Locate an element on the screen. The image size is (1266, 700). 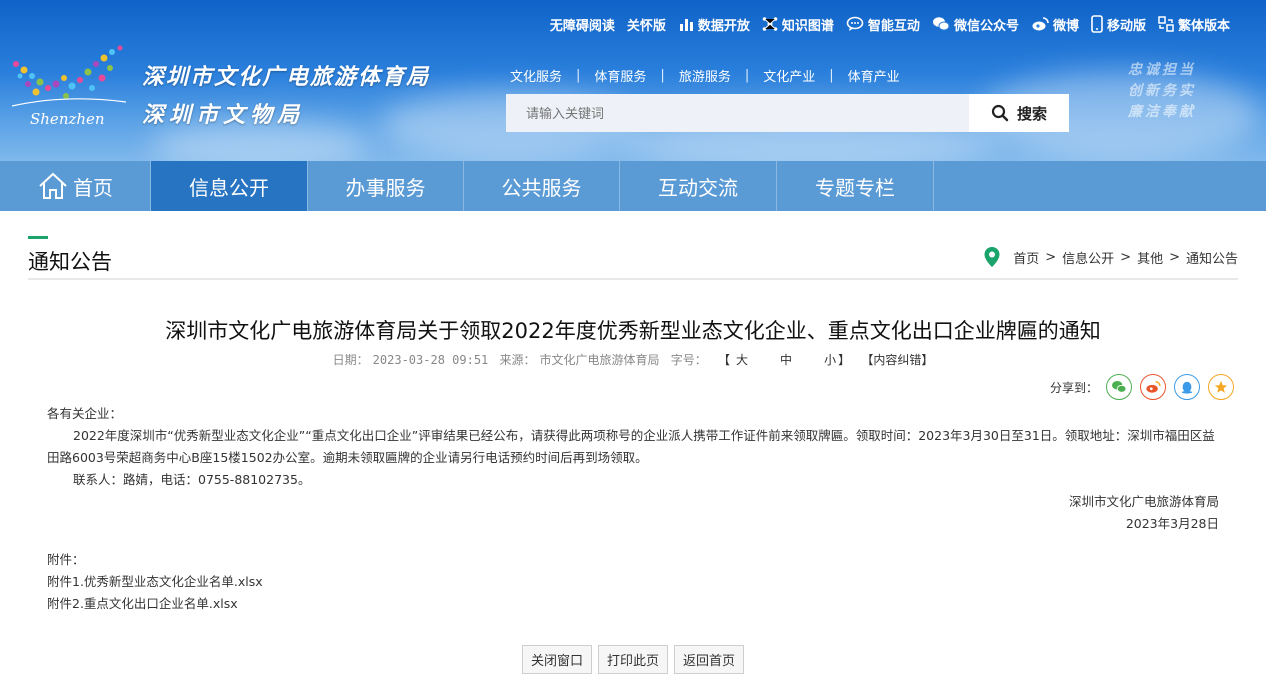
nav-public-services: 公共服务 is located at coordinates (542, 186).